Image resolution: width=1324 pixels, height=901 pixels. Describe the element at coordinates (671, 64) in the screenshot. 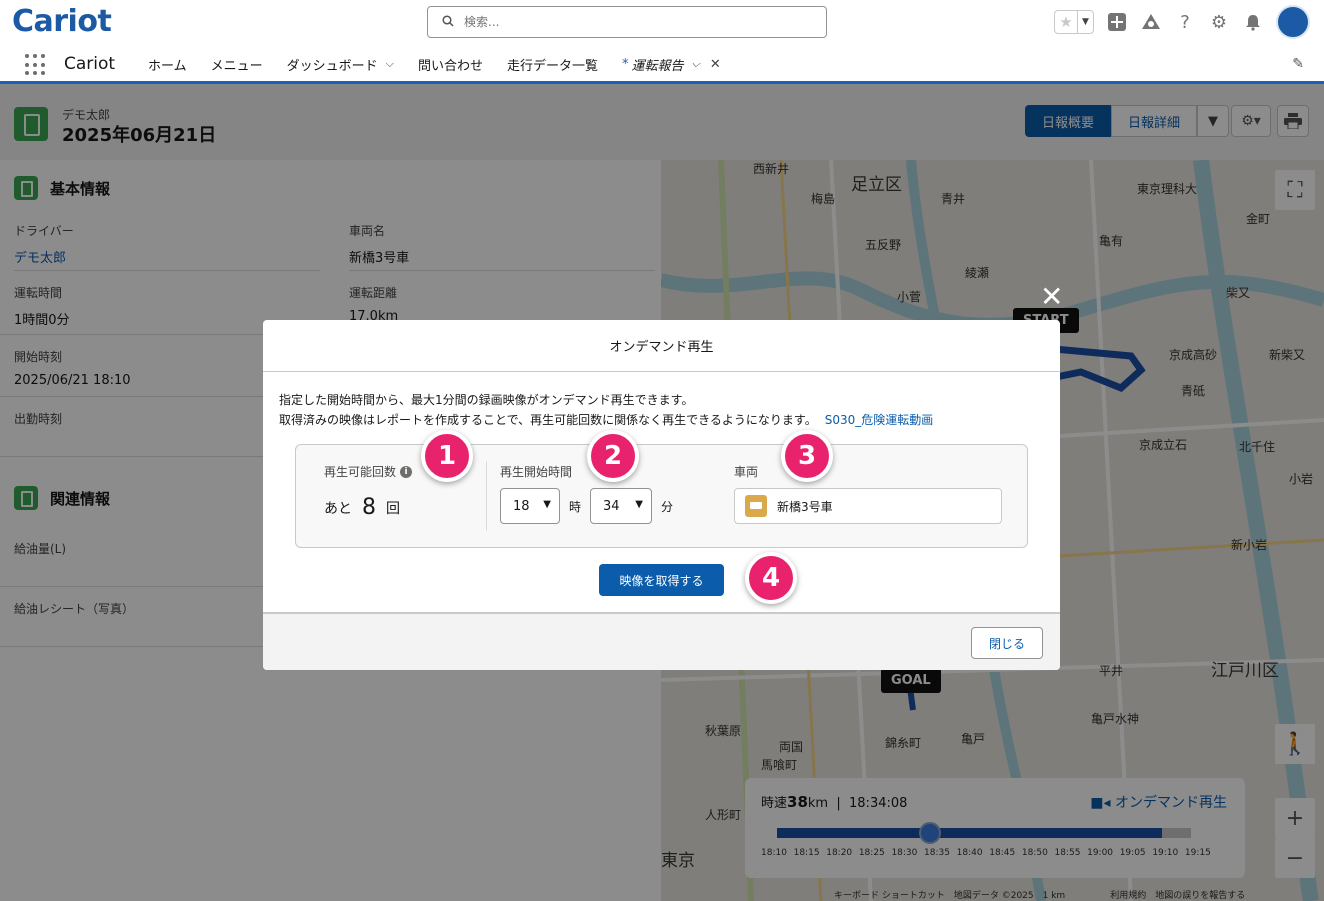

I see `nav-item-active-tab: * 運転報告 ⌵ ✕` at that location.